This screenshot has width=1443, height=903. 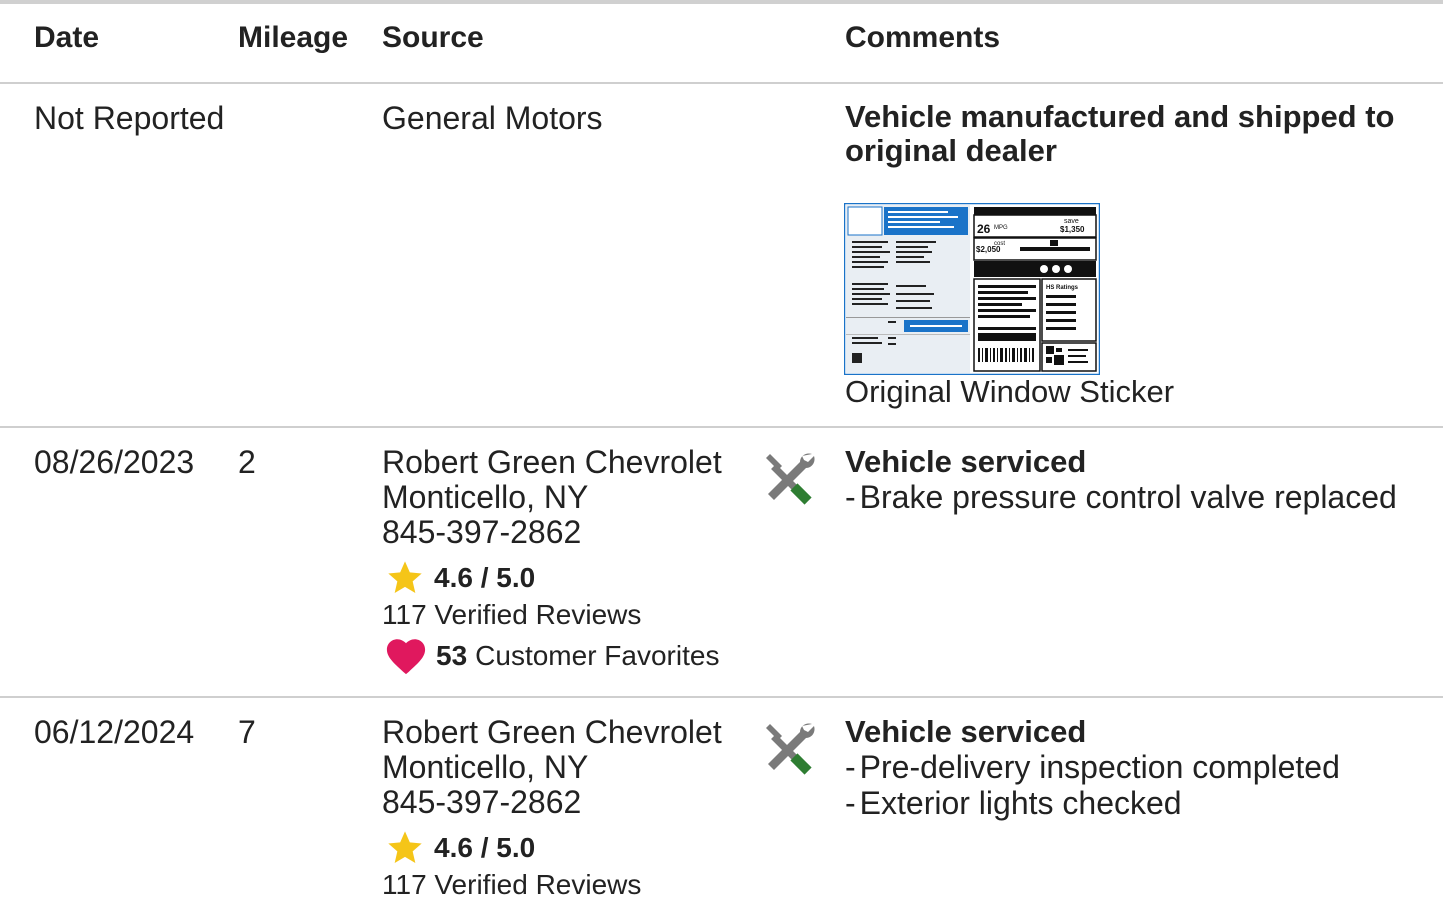 I want to click on favorites-label: Customer Favorites, so click(x=597, y=655).